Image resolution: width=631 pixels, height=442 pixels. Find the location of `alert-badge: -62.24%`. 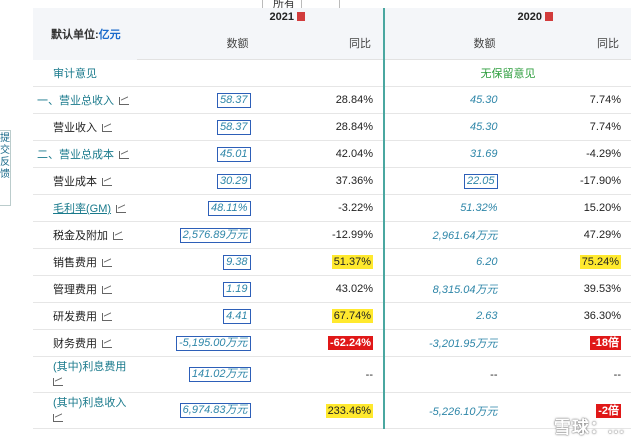

alert-badge: -62.24% is located at coordinates (350, 343).